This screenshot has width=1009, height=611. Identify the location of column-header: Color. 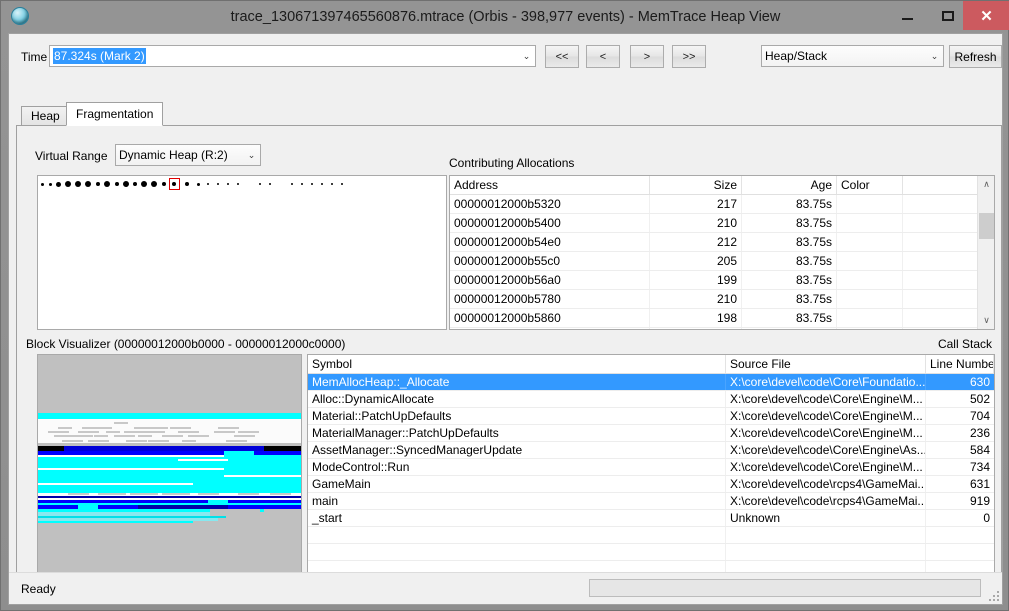
(870, 185).